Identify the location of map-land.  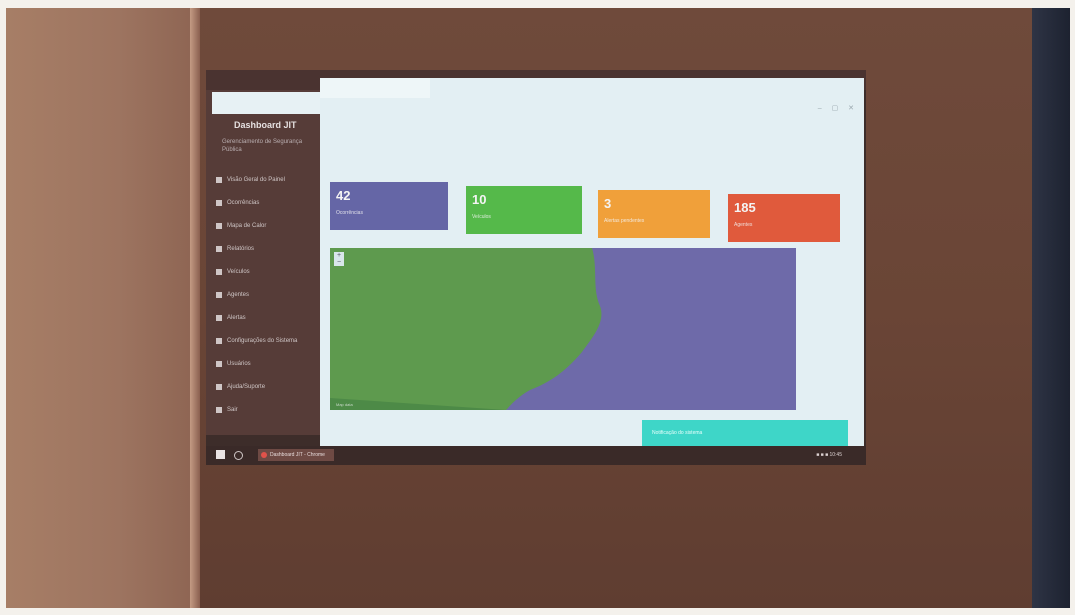
(466, 329).